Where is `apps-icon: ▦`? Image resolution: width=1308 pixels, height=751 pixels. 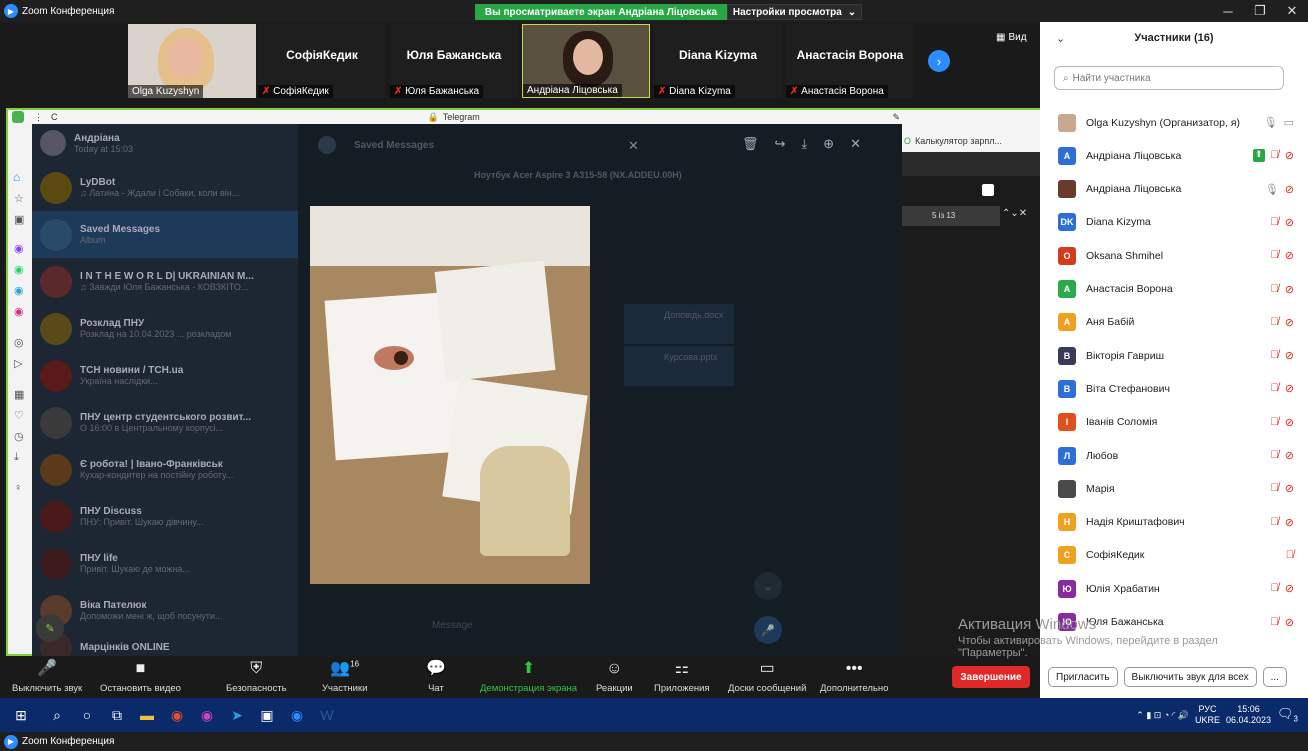 apps-icon: ▦ is located at coordinates (23, 394).